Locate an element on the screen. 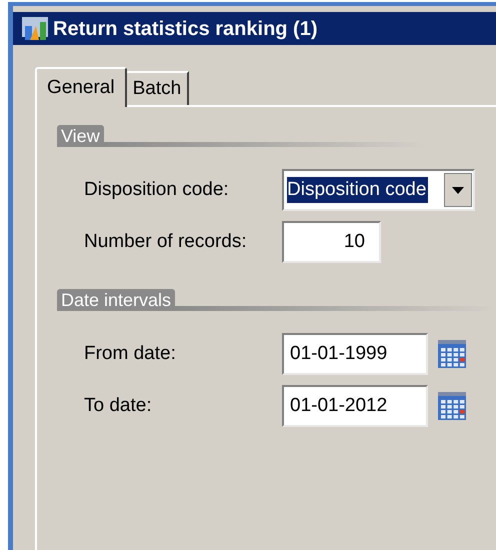 This screenshot has height=550, width=496. dropdown-field: Disposition code is located at coordinates (378, 190).